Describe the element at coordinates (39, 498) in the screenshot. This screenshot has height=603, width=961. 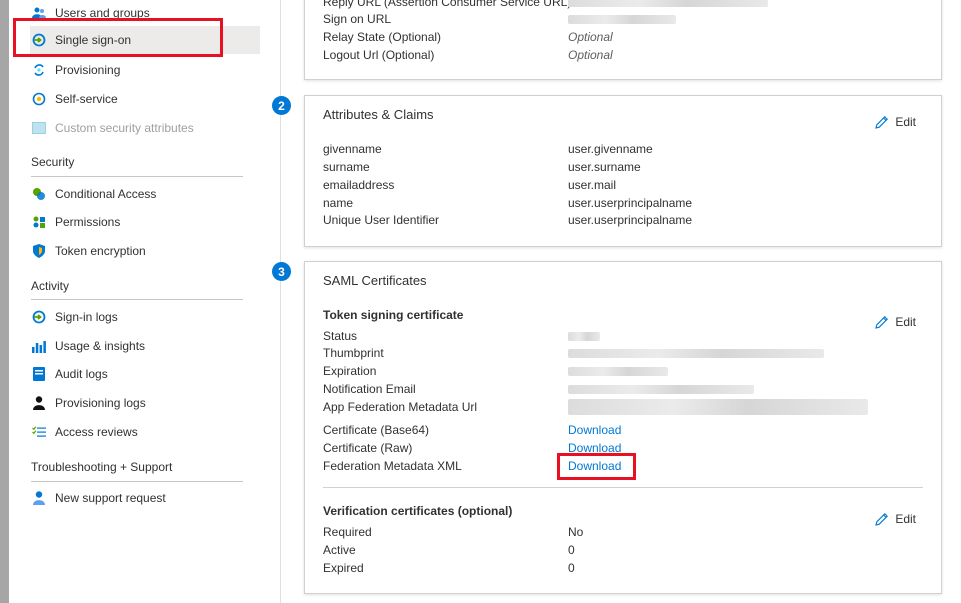
I see `support-person-icon` at that location.